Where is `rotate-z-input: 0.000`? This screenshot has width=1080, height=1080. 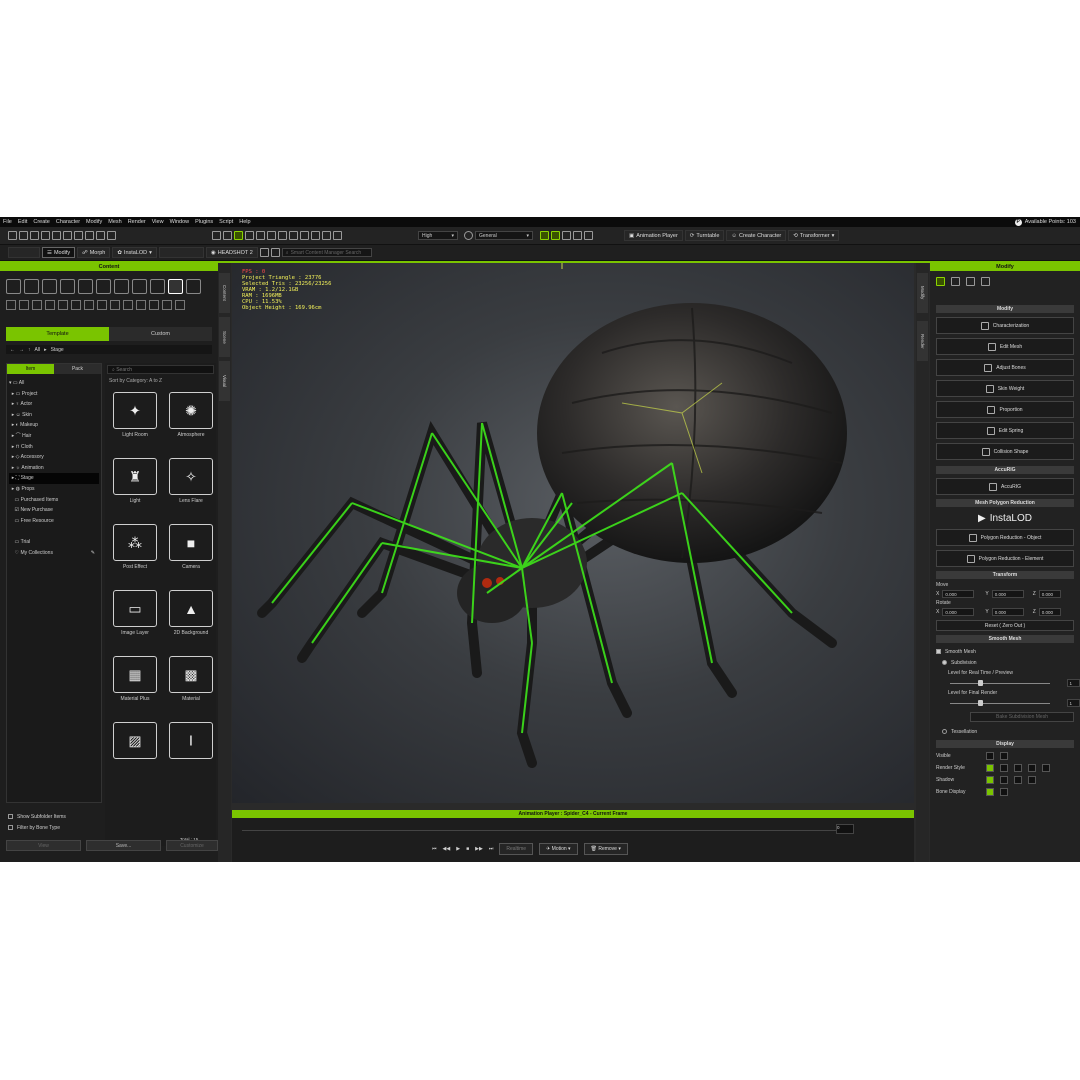
rotate-z-input: 0.000 is located at coordinates (1049, 612).